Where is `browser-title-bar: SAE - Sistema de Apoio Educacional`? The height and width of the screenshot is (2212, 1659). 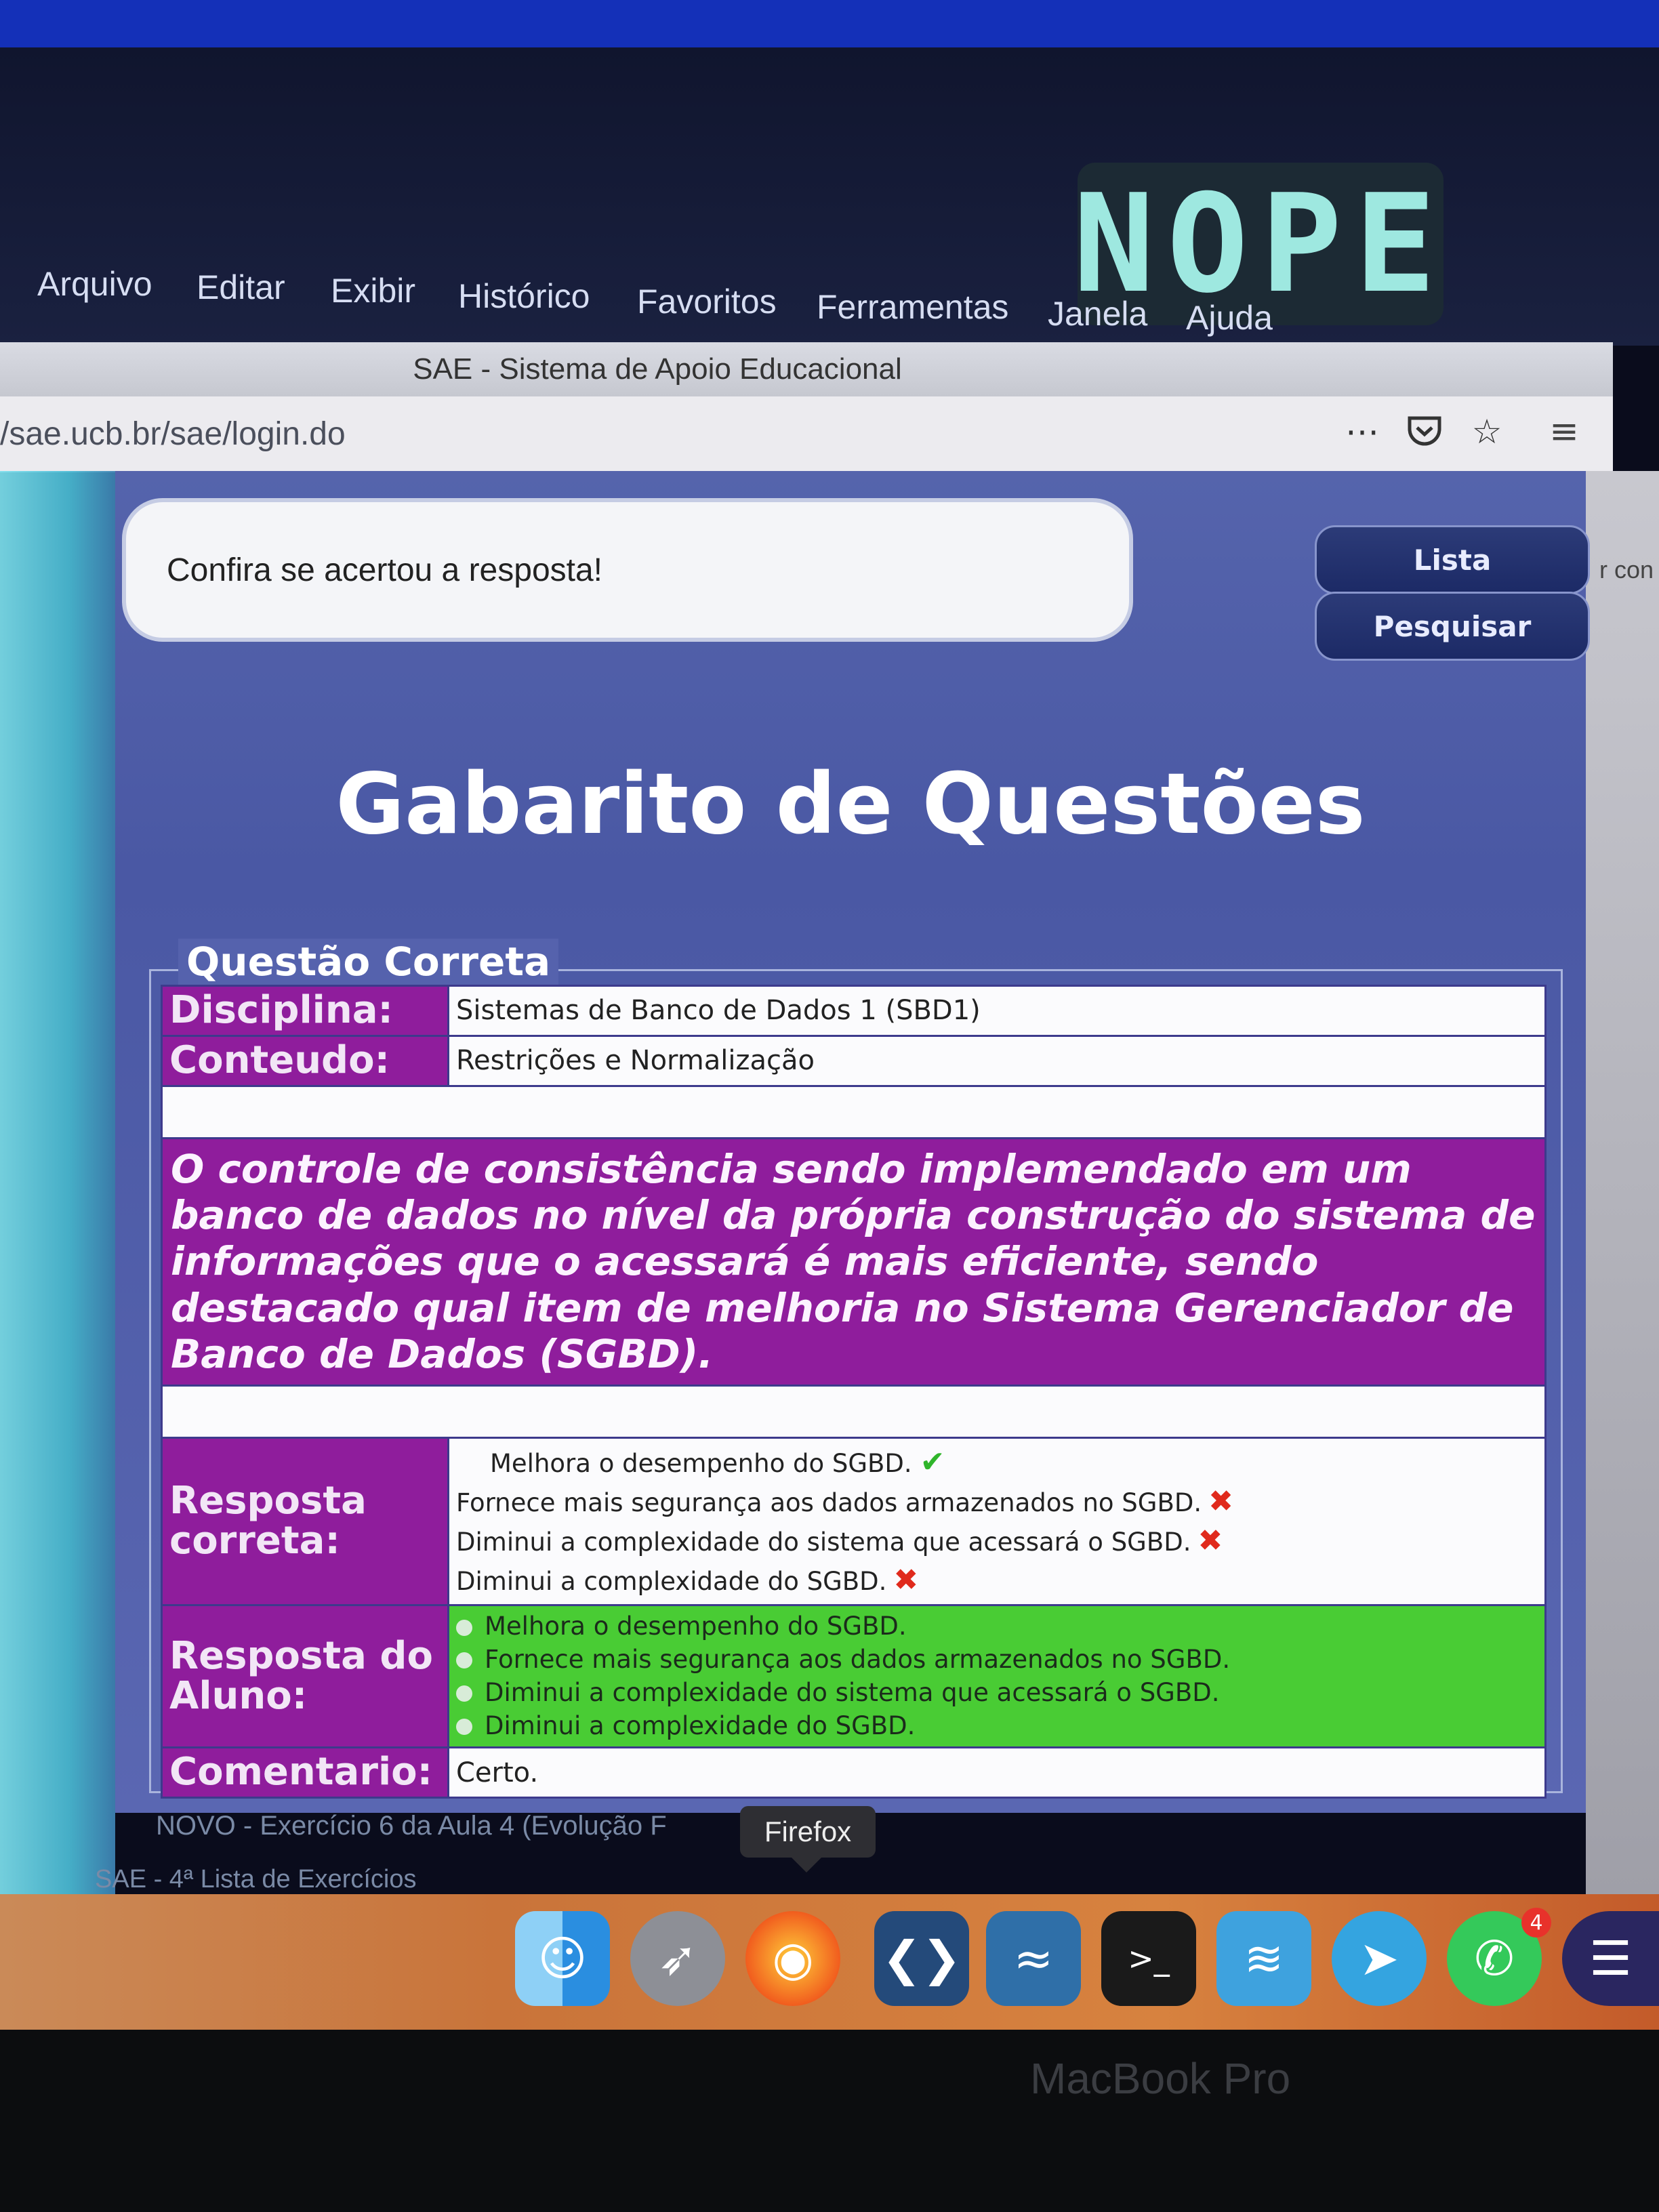 browser-title-bar: SAE - Sistema de Apoio Educacional is located at coordinates (806, 369).